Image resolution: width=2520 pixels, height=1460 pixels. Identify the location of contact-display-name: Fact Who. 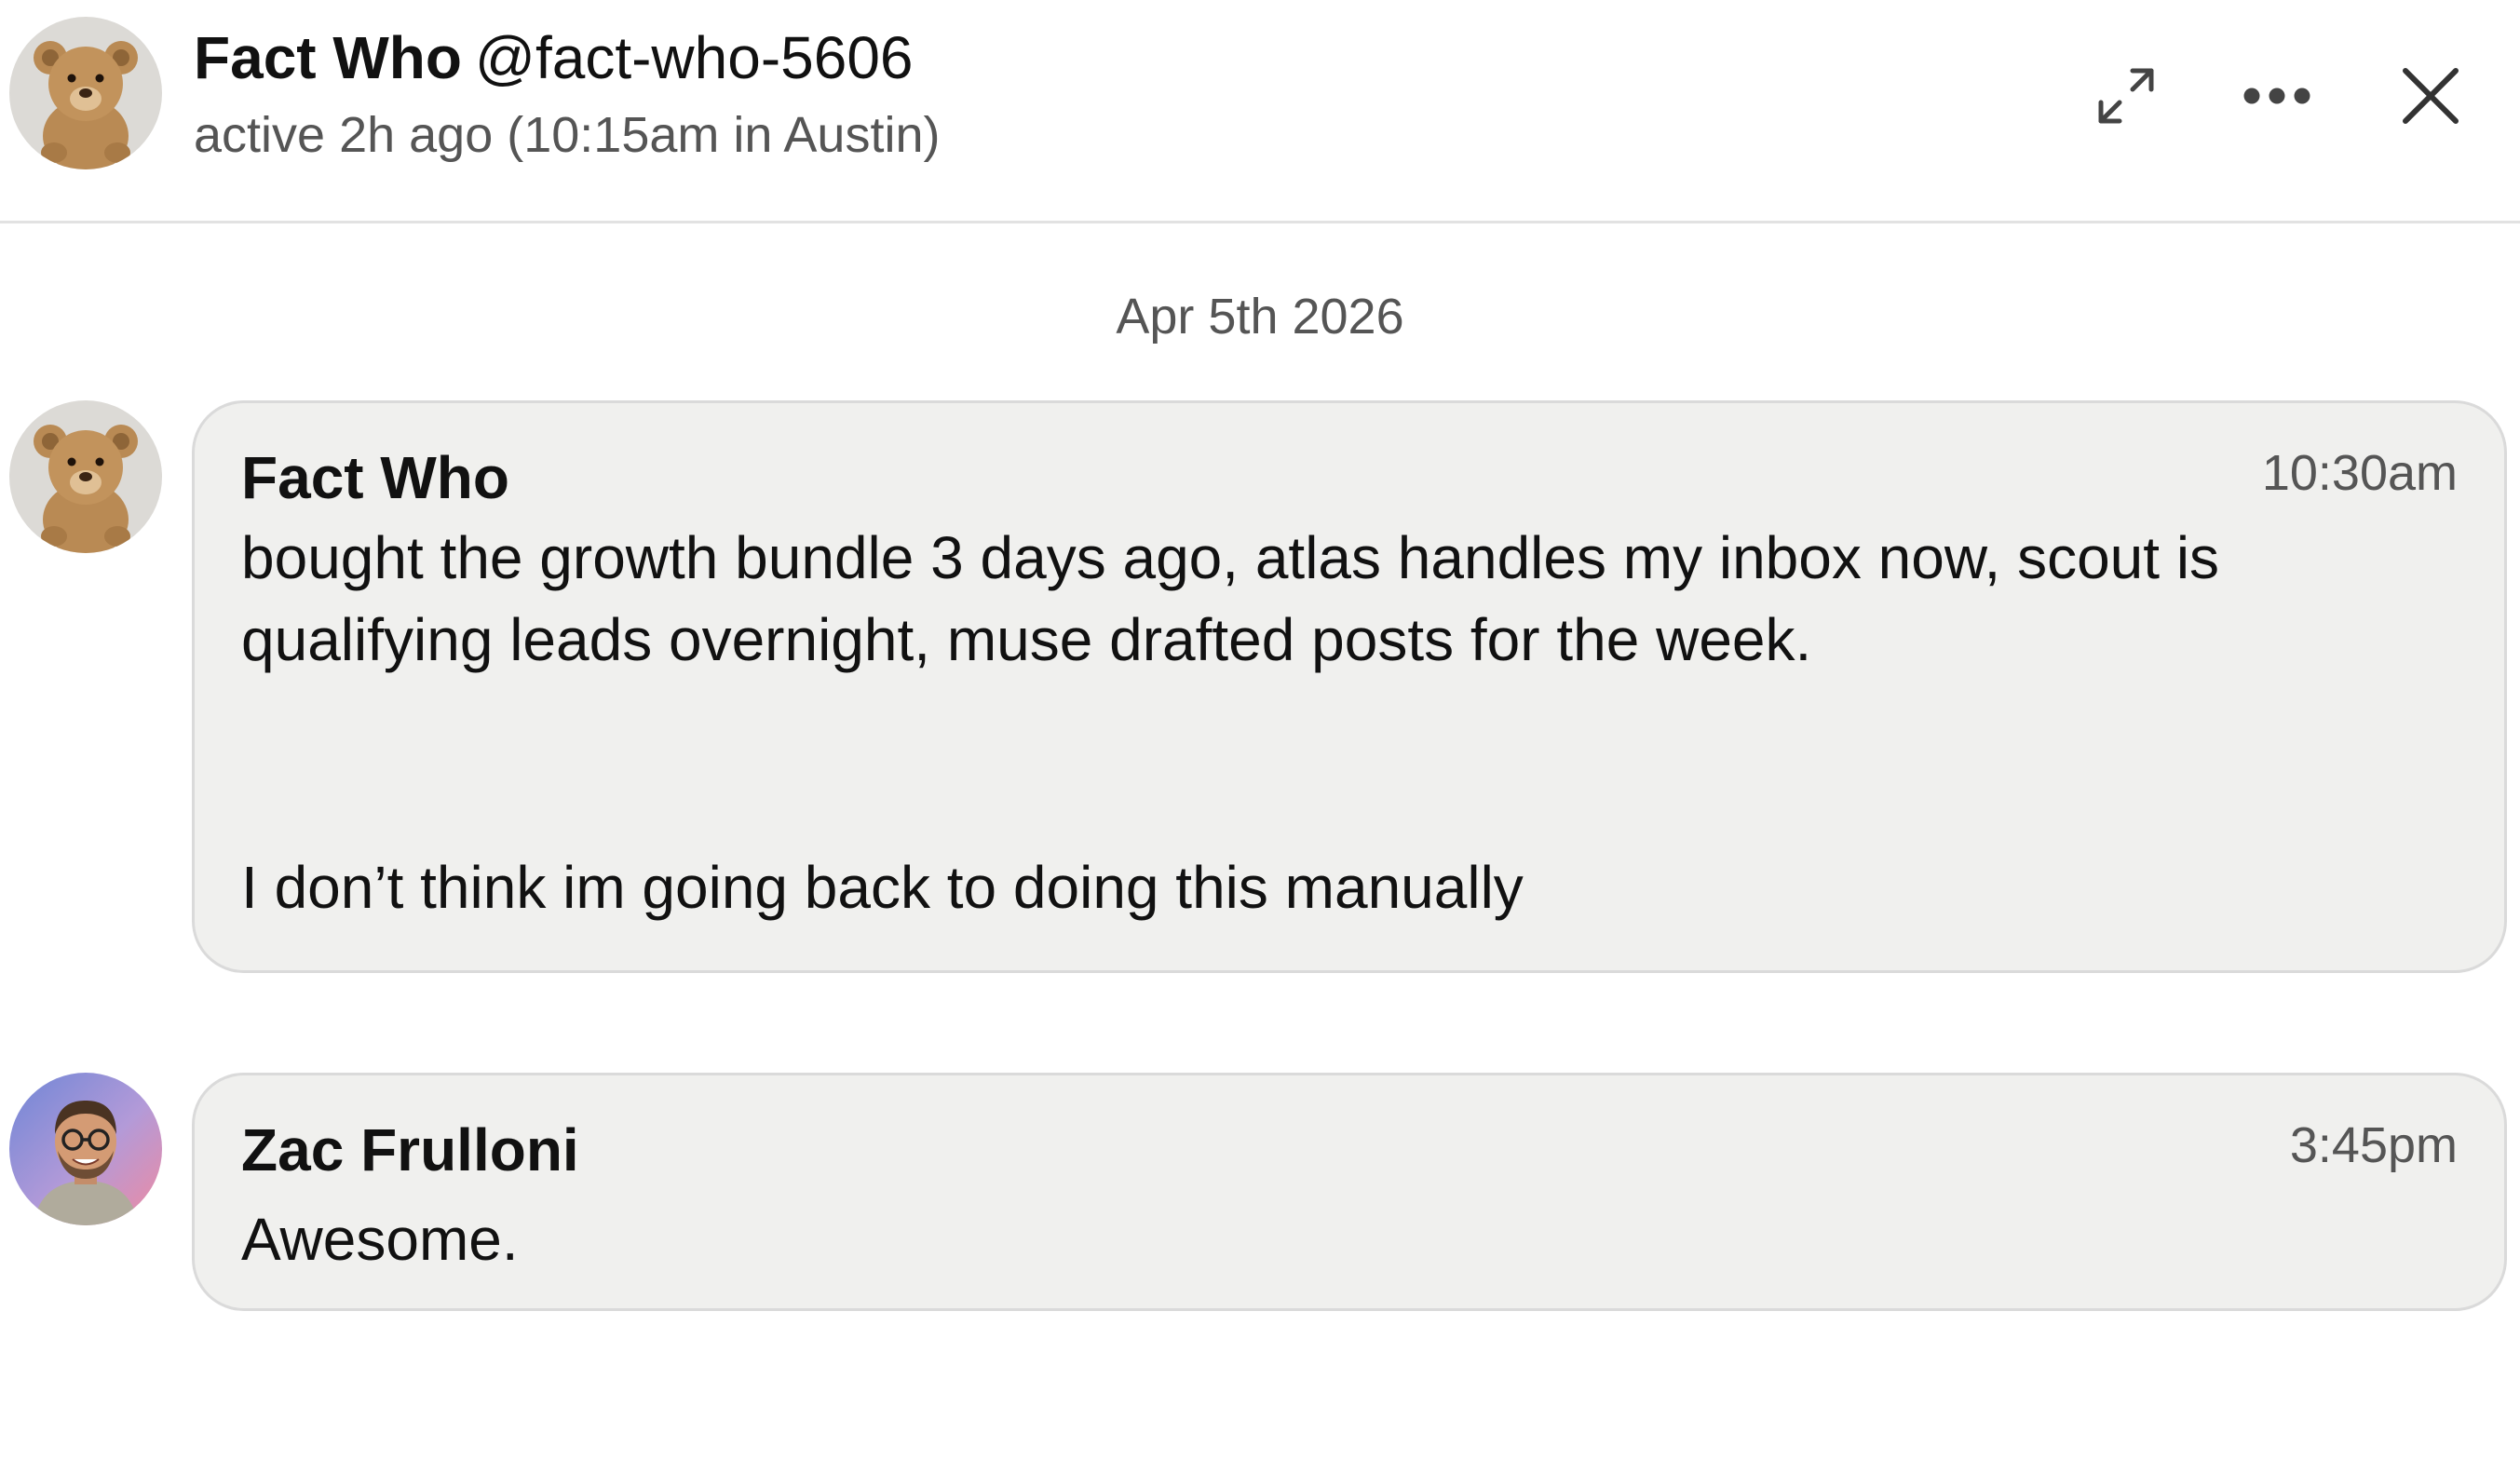
(328, 57).